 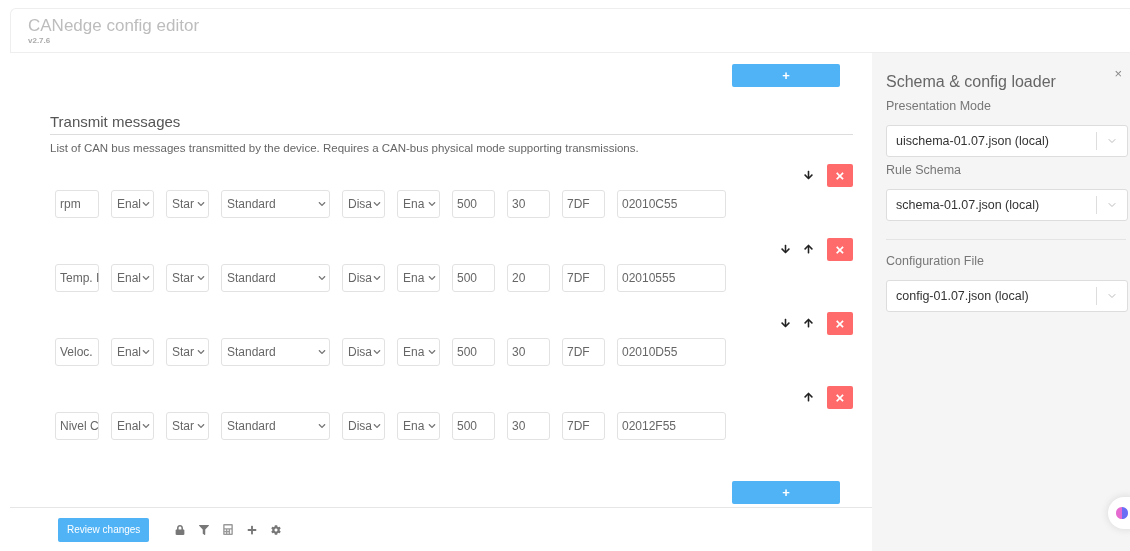 I want to click on close-button: ×, so click(x=1118, y=73).